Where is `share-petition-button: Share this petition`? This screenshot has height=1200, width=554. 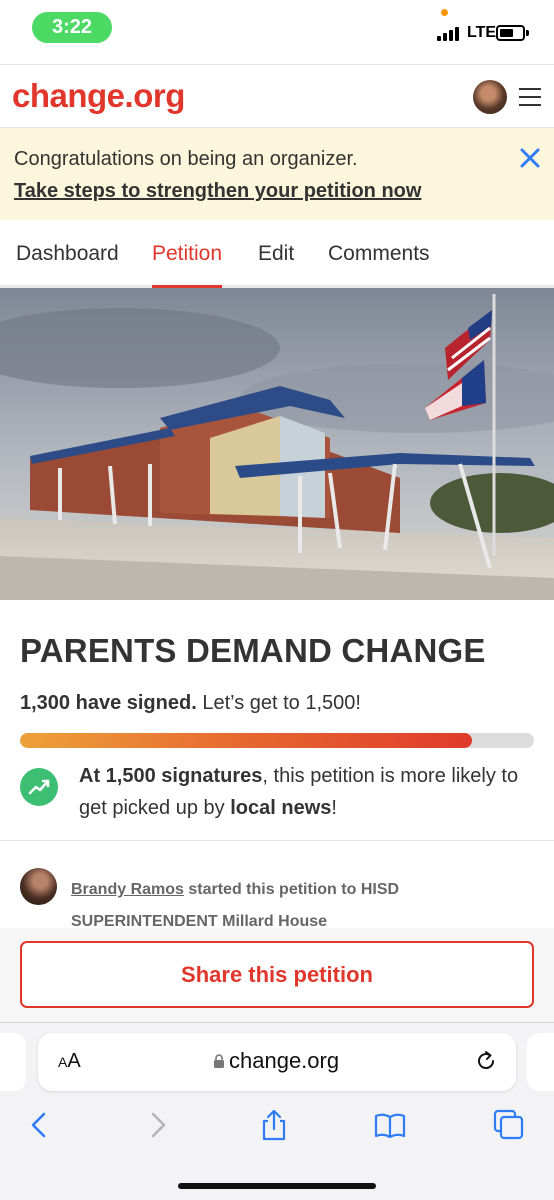 share-petition-button: Share this petition is located at coordinates (277, 974).